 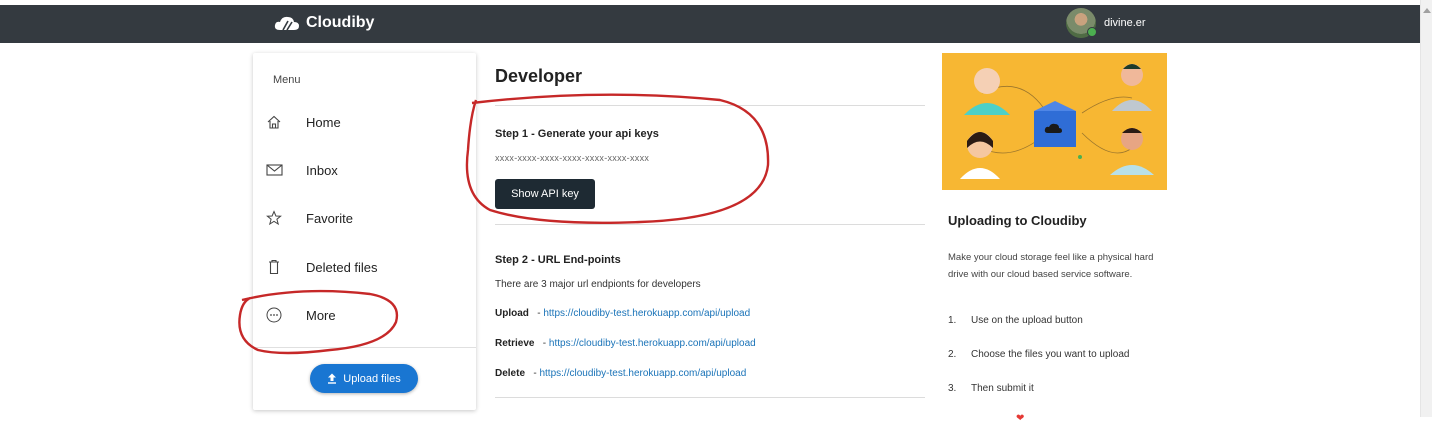 I want to click on sidebar-divider, so click(x=364, y=347).